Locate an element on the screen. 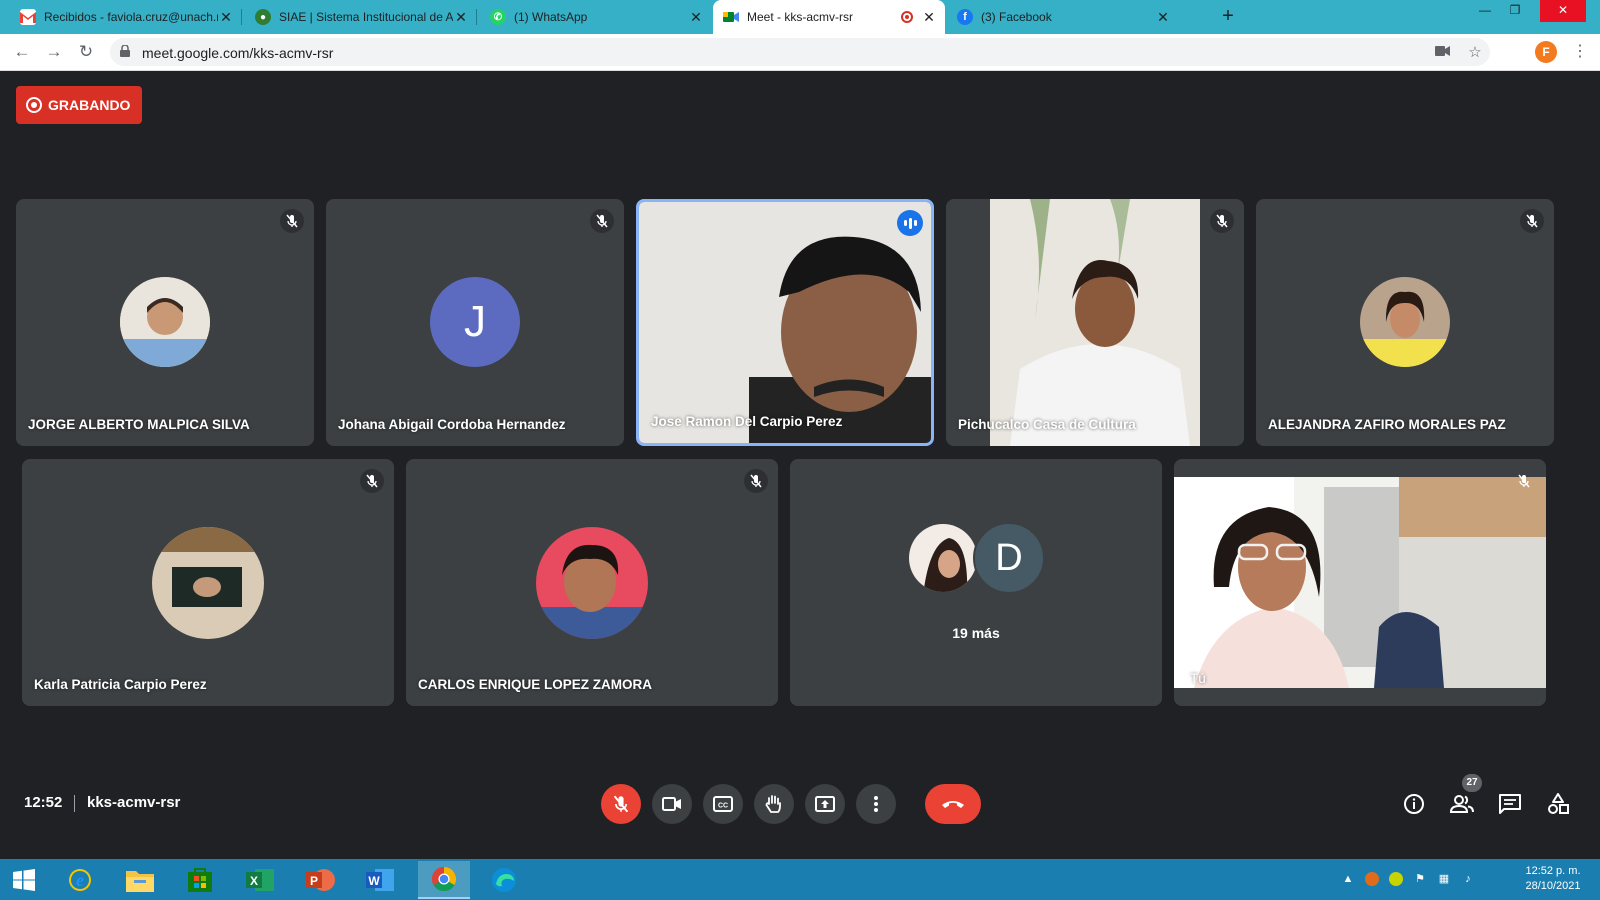  tab-title: (3) Facebook is located at coordinates (1016, 17).